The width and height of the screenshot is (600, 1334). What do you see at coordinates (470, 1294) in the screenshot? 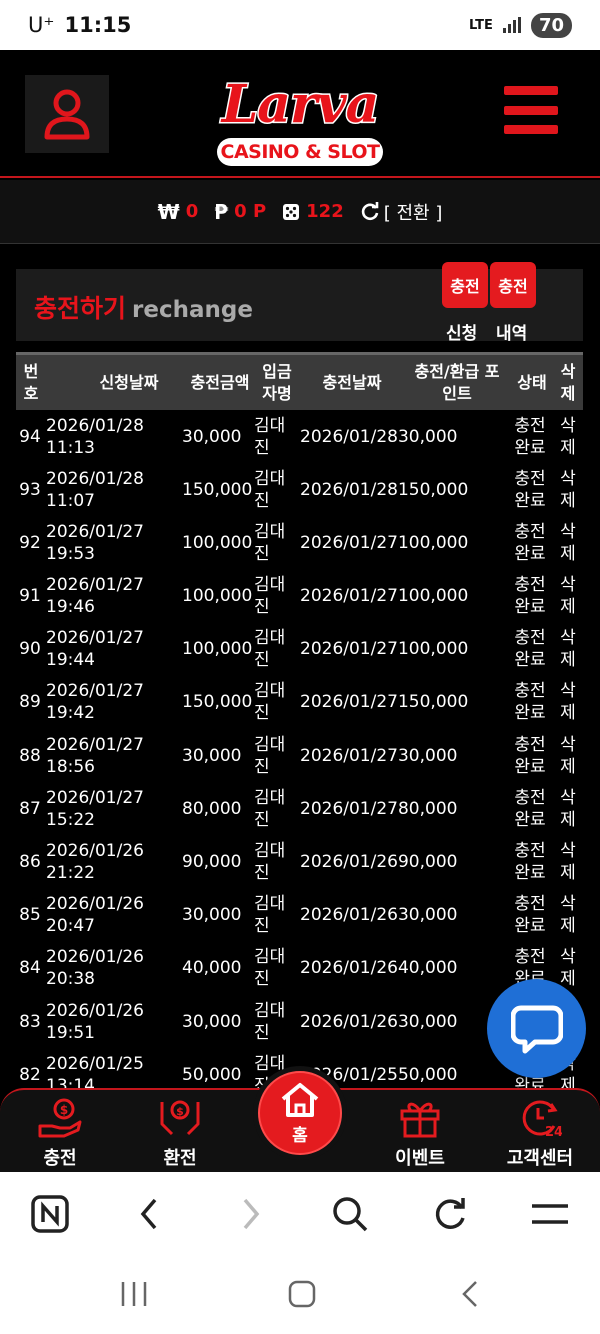
I see `back-system-button` at bounding box center [470, 1294].